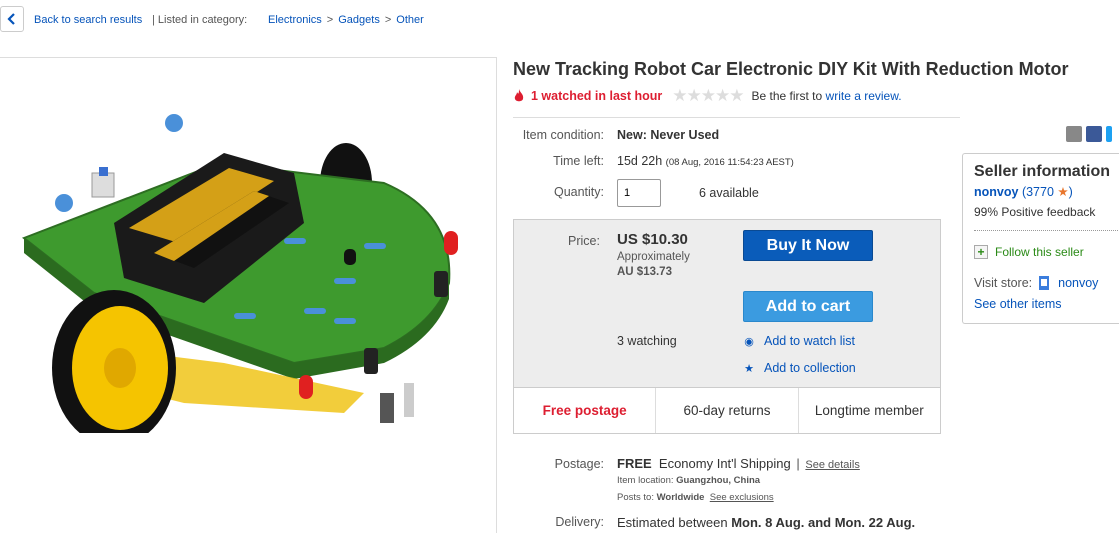 Image resolution: width=1119 pixels, height=533 pixels. Describe the element at coordinates (410, 20) in the screenshot. I see `category-other-link: Other` at that location.